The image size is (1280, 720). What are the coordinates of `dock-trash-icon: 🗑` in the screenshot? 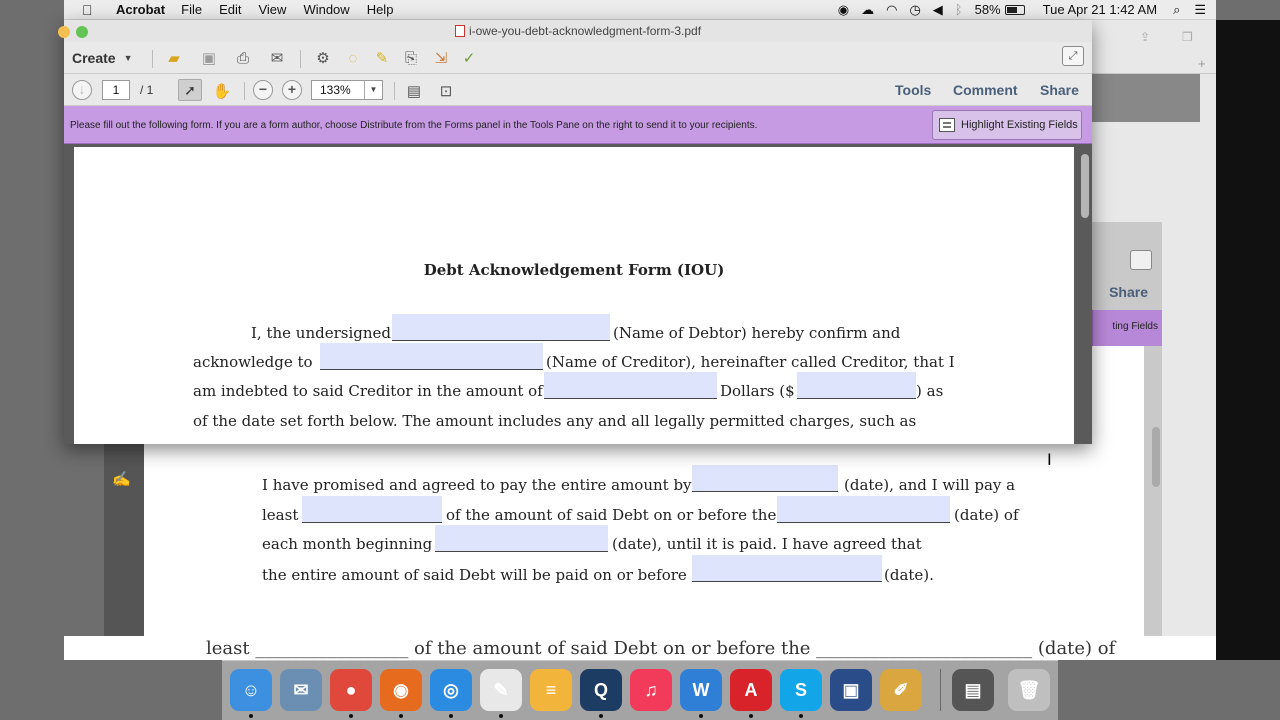 It's located at (1029, 690).